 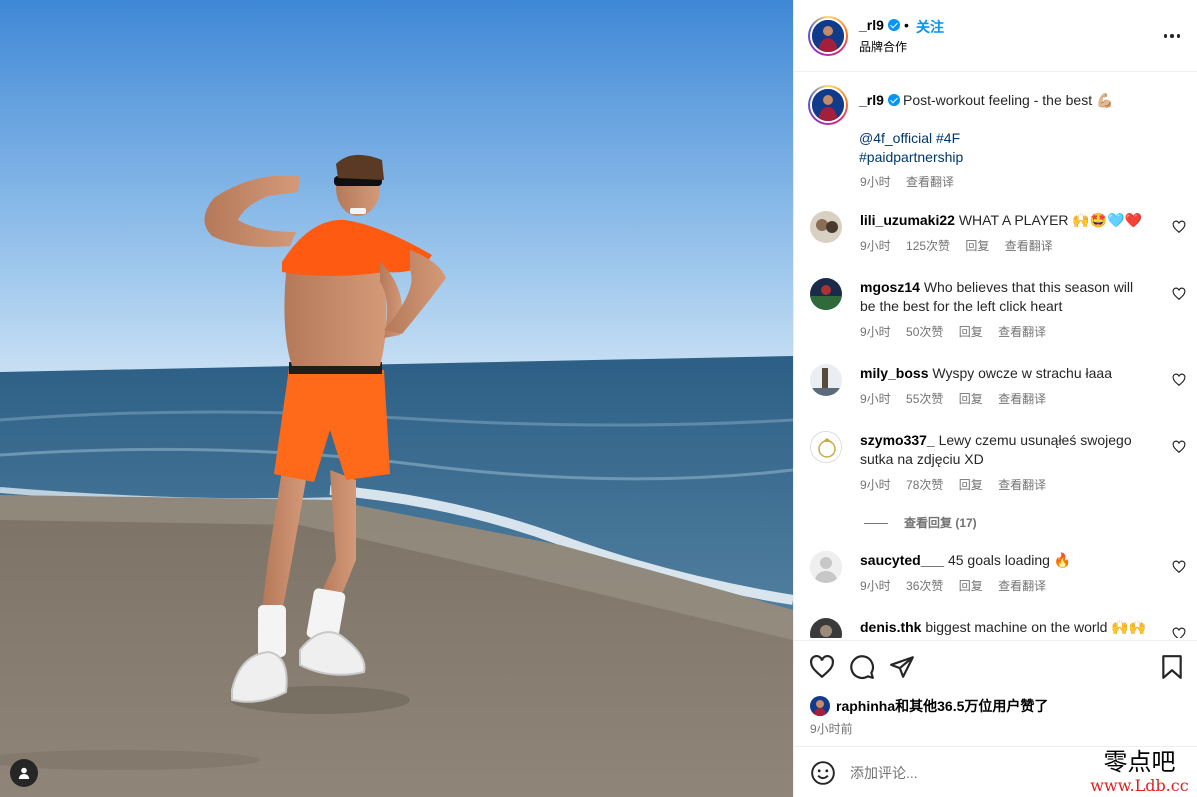 What do you see at coordinates (928, 246) in the screenshot?
I see `comment-likes-count: 125次赞` at bounding box center [928, 246].